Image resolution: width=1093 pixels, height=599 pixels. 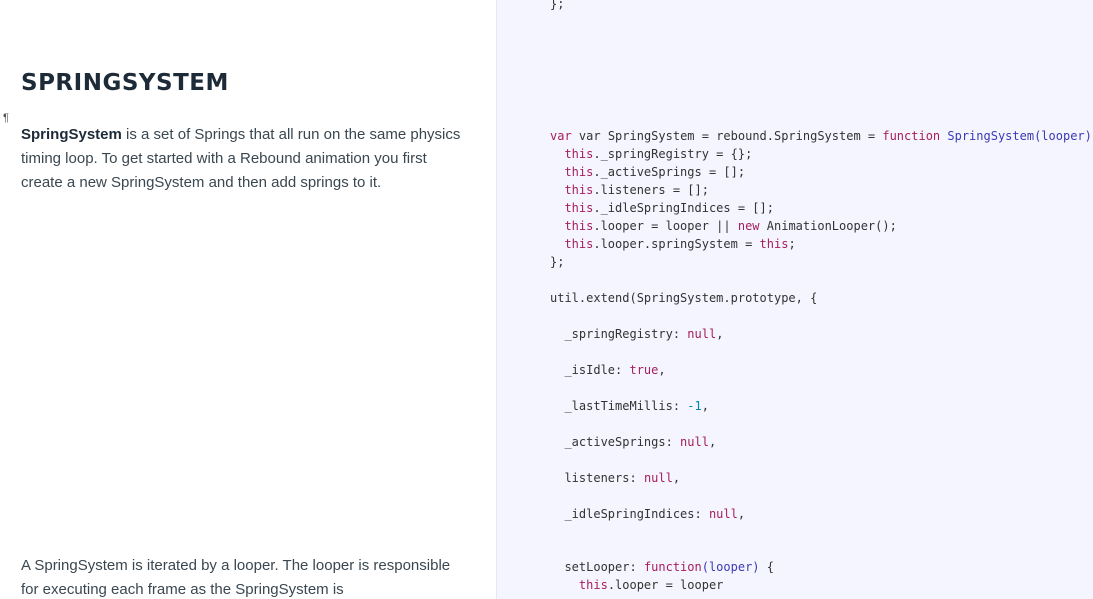 What do you see at coordinates (669, 567) in the screenshot?
I see `code-line: setLooper: function(looper) {` at bounding box center [669, 567].